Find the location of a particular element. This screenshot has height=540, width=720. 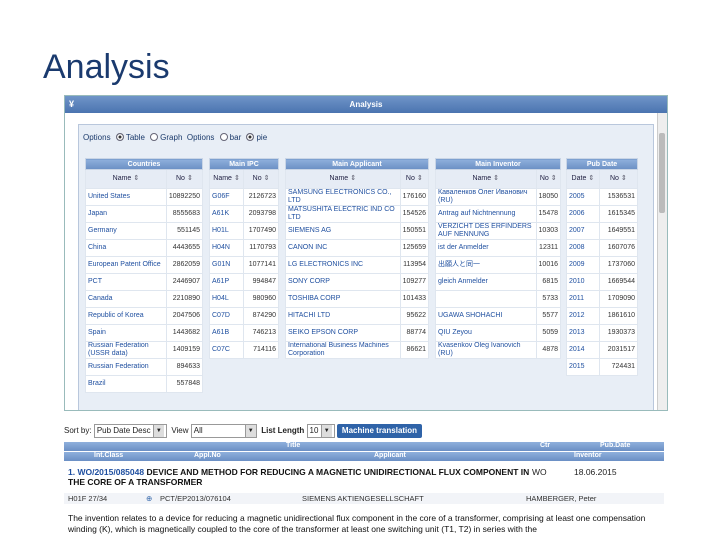

col-ctr: Ctr is located at coordinates (545, 445).